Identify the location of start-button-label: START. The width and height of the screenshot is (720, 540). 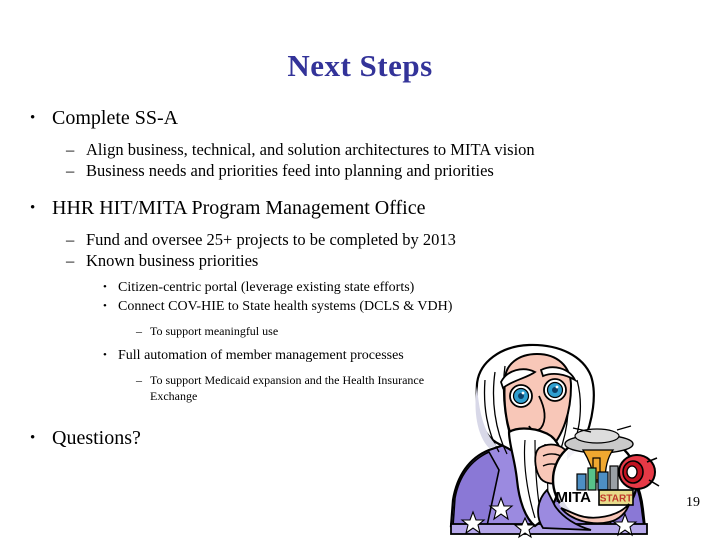
(616, 499).